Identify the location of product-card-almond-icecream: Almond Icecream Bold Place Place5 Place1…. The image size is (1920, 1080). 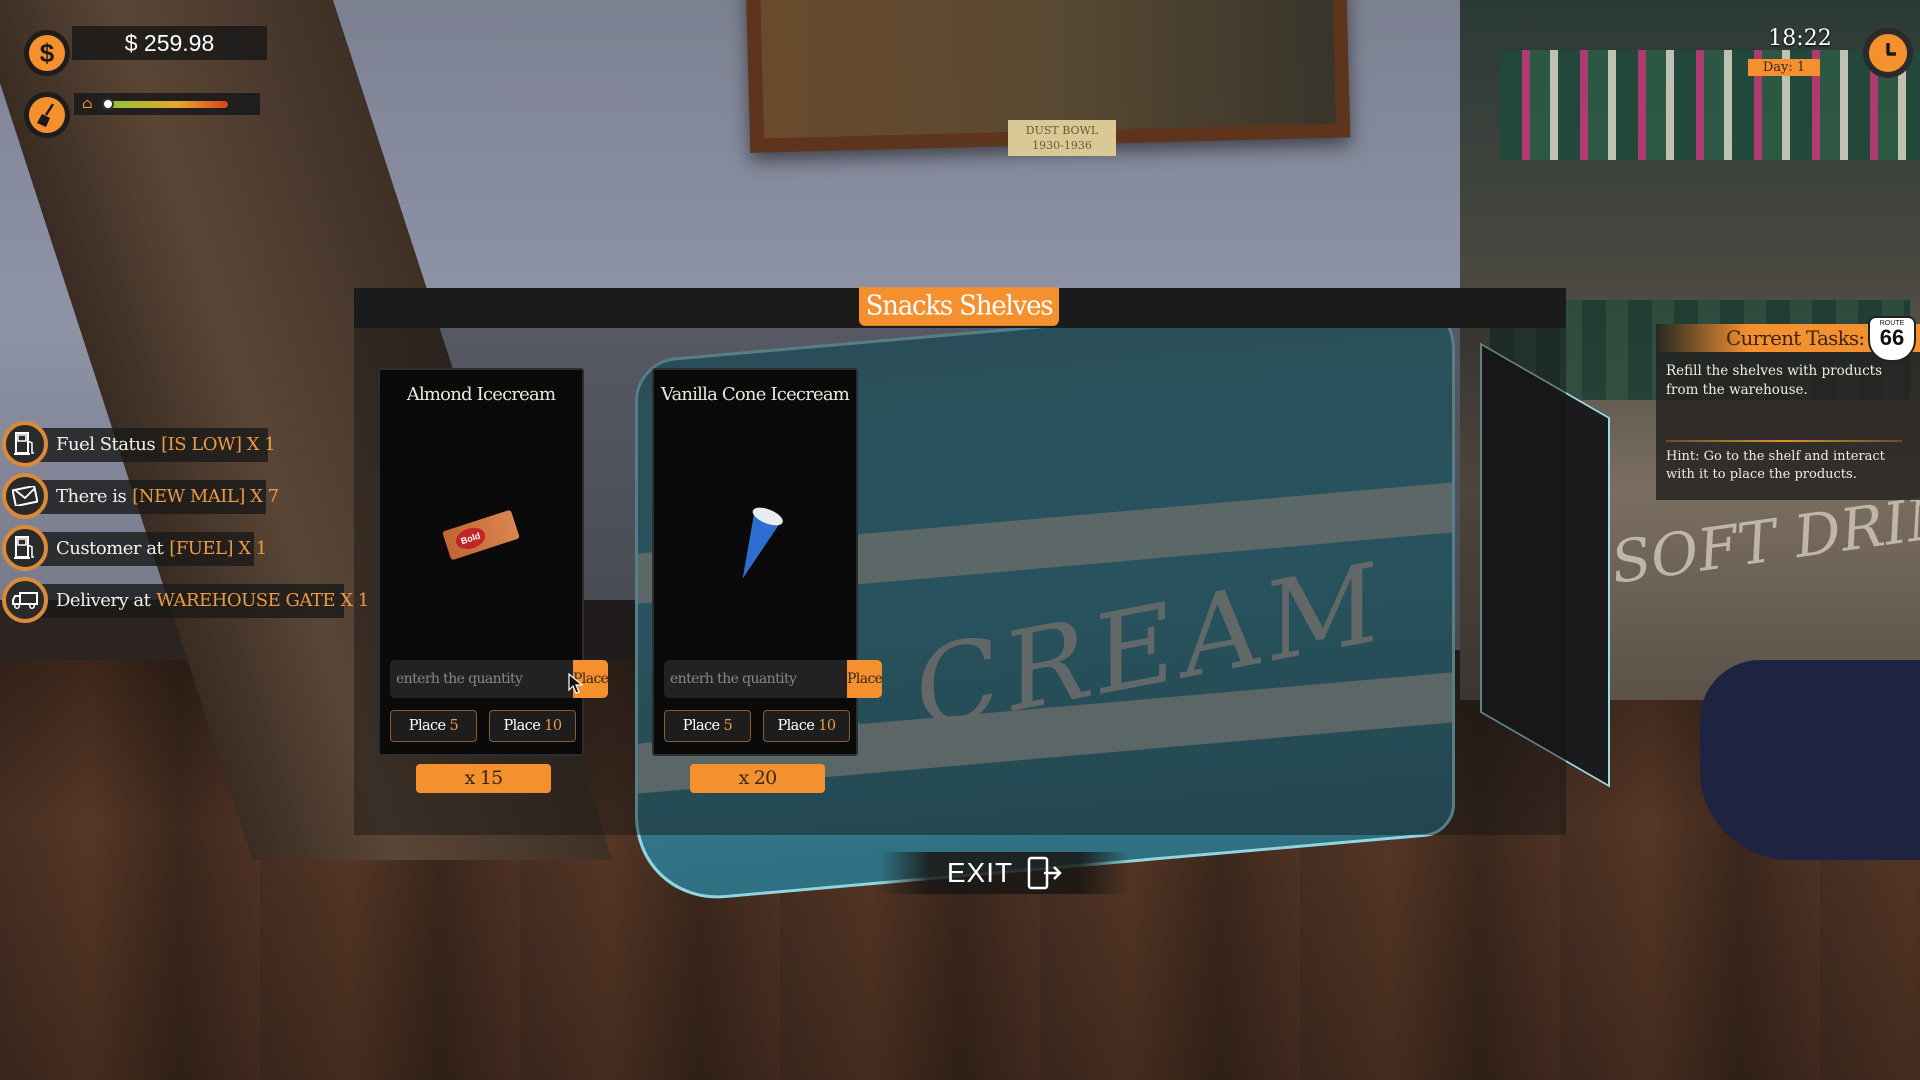
(493, 562).